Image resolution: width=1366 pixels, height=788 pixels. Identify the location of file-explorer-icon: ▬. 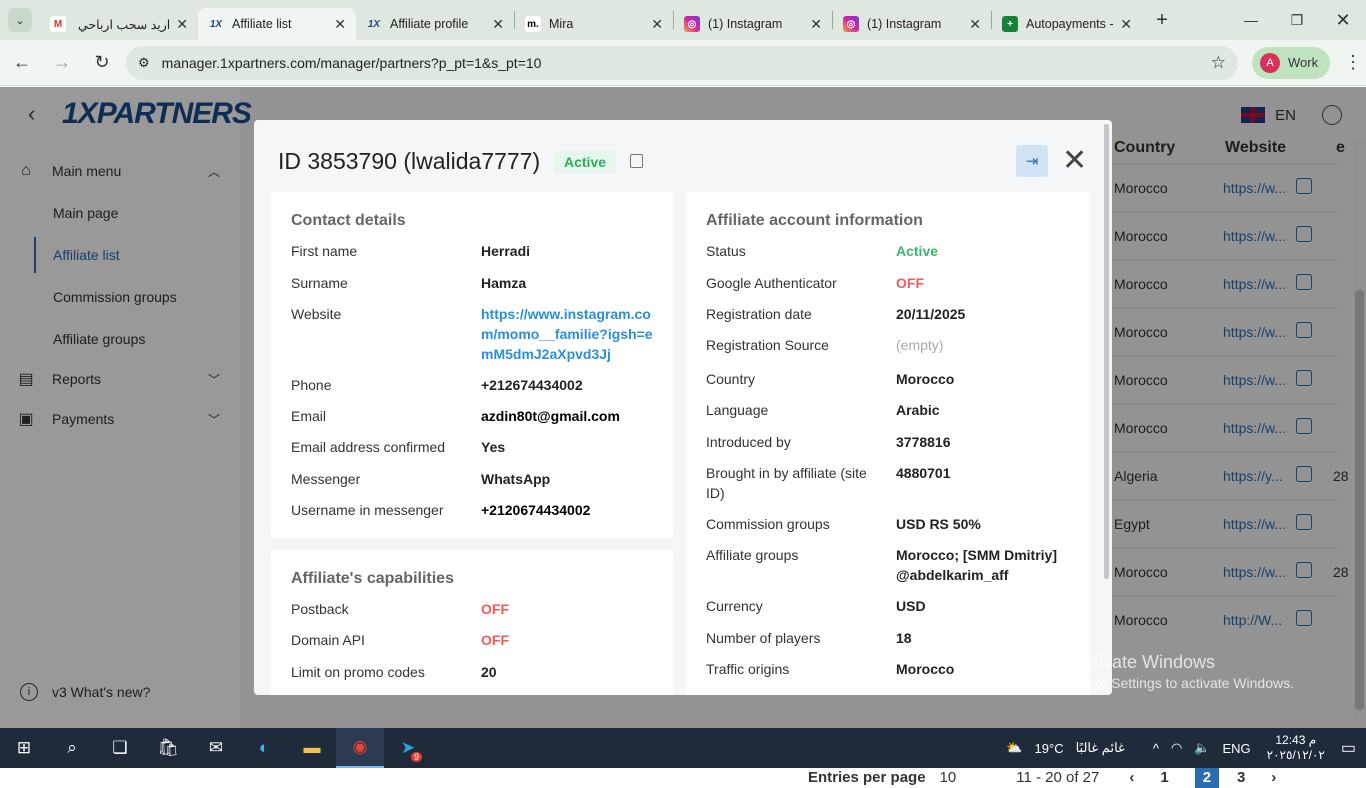
(312, 748).